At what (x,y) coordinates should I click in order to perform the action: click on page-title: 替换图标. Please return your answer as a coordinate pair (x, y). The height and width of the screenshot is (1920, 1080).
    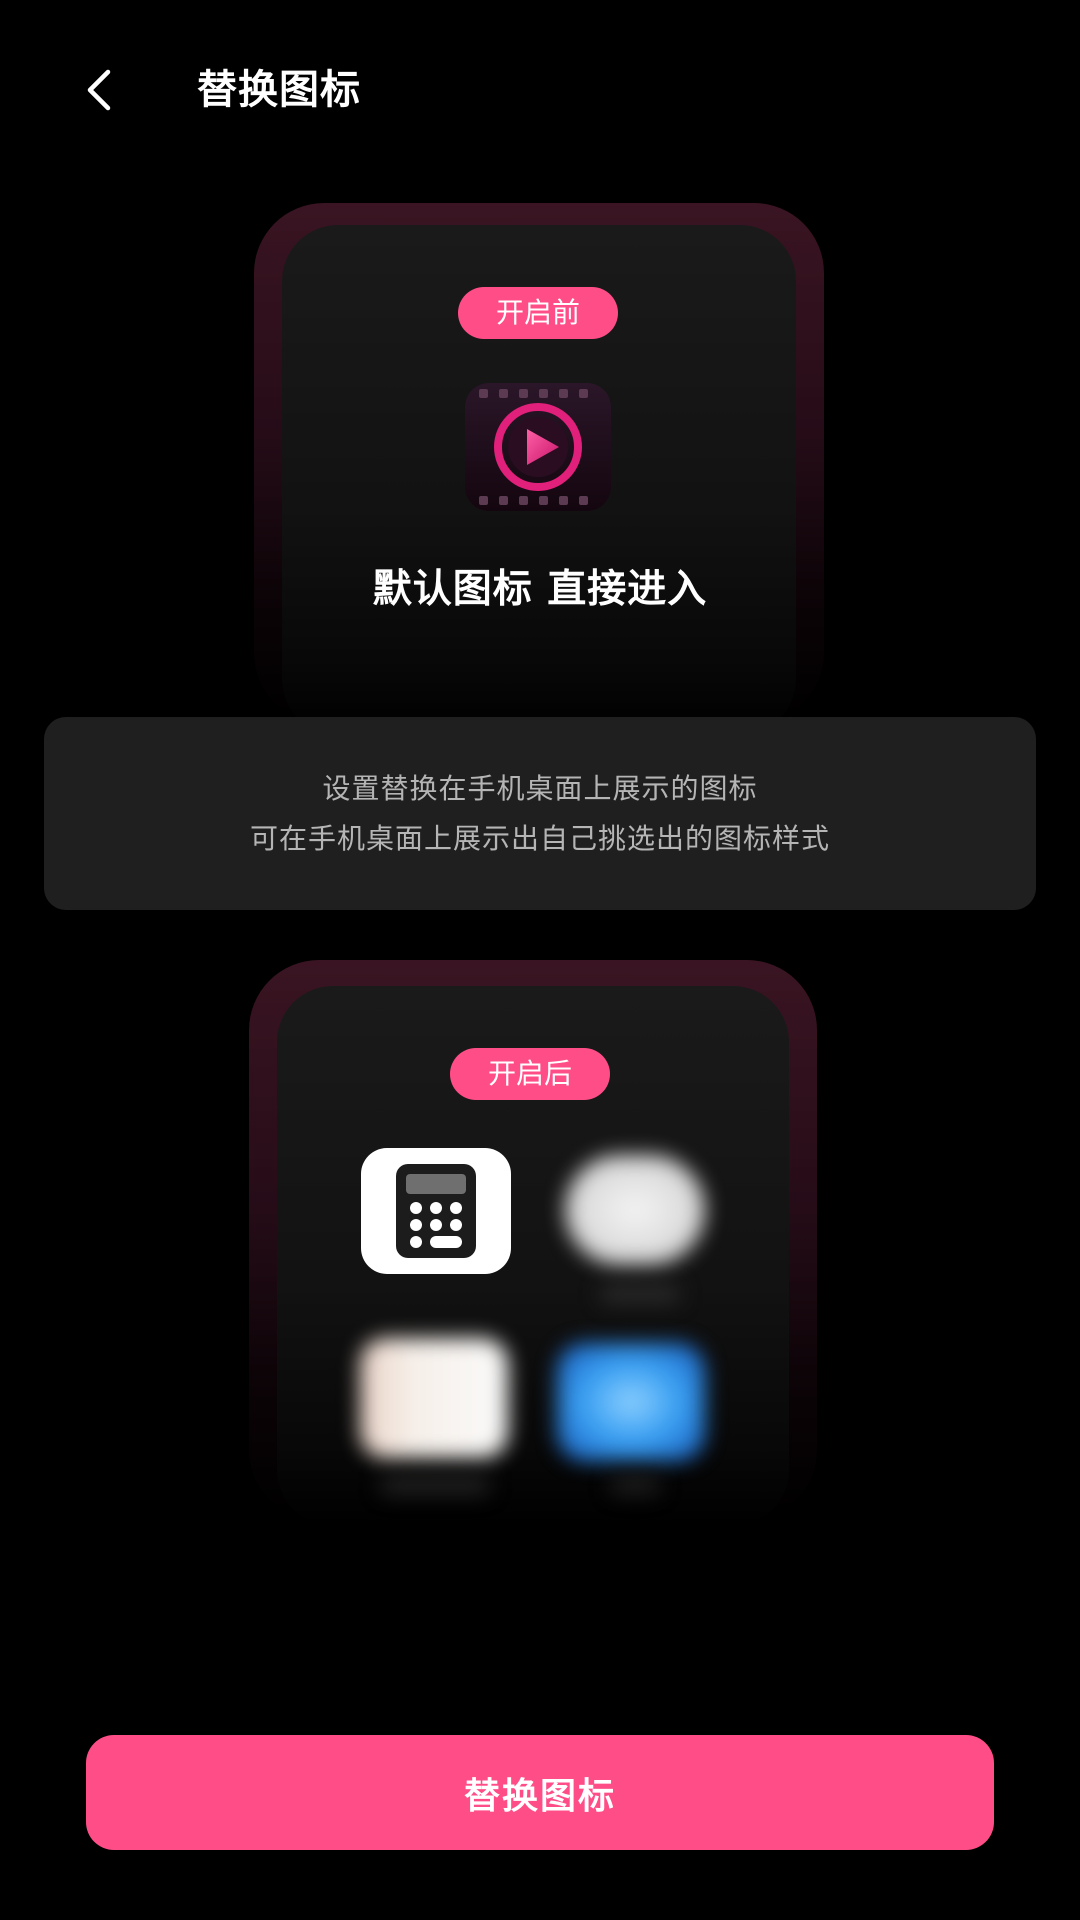
    Looking at the image, I should click on (279, 90).